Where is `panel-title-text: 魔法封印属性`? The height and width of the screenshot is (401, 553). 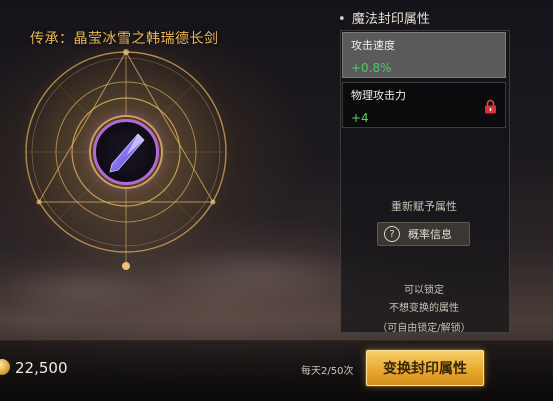 panel-title-text: 魔法封印属性 is located at coordinates (390, 19).